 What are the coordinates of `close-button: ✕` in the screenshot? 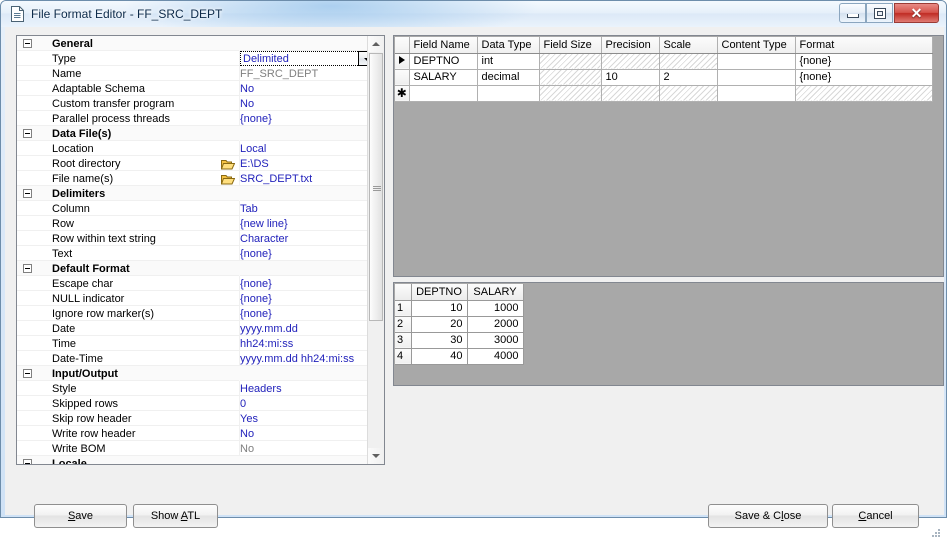 It's located at (916, 13).